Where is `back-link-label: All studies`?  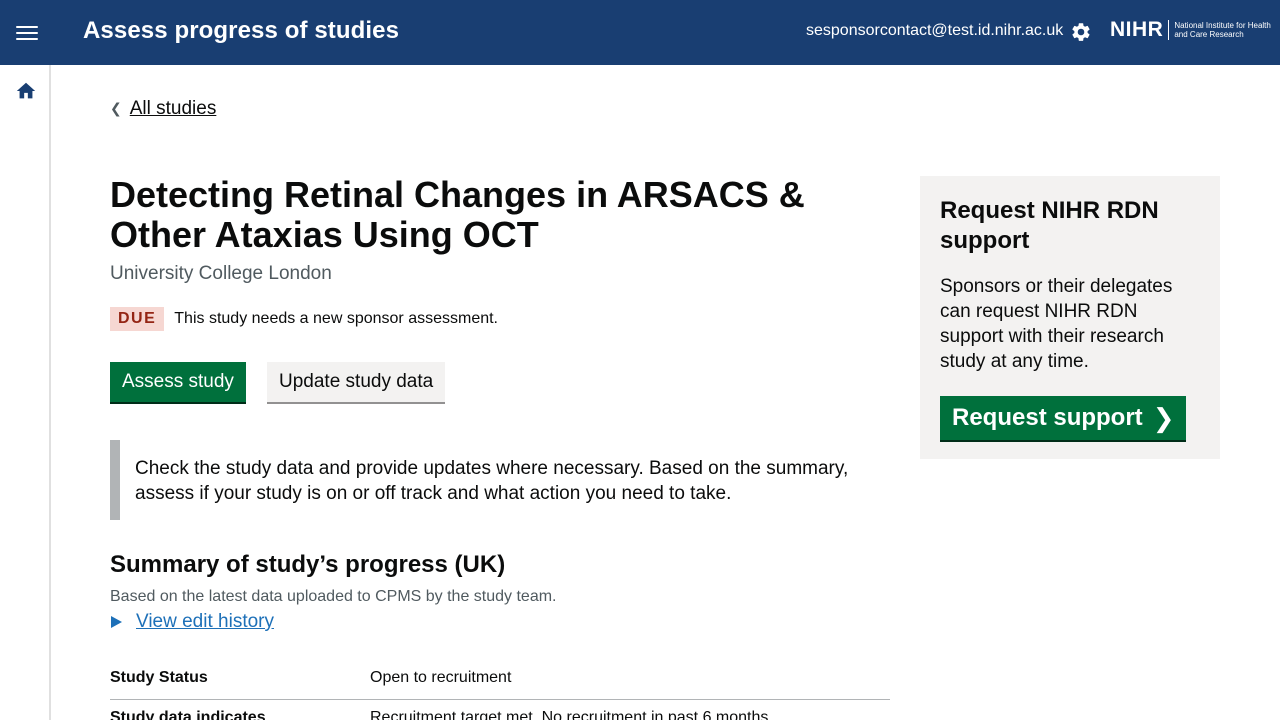
back-link-label: All studies is located at coordinates (173, 108).